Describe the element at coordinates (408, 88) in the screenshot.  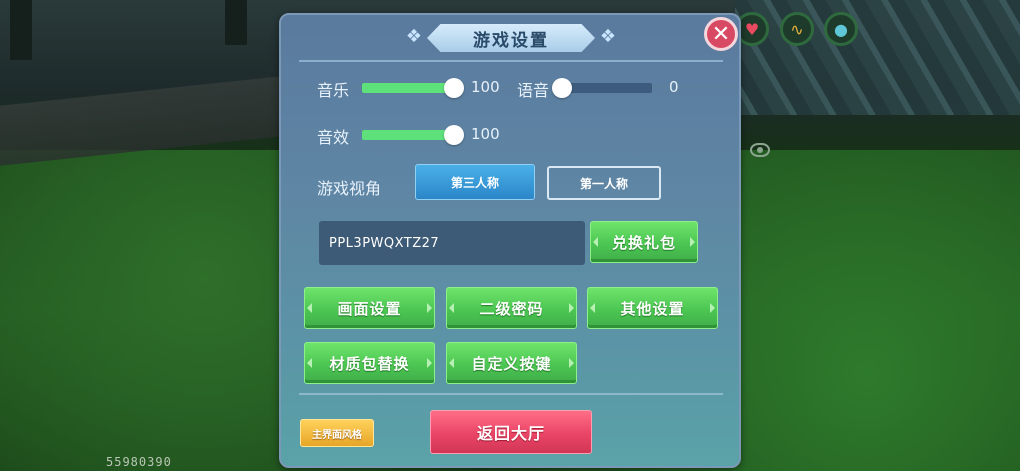
I see `music-slider-fill` at that location.